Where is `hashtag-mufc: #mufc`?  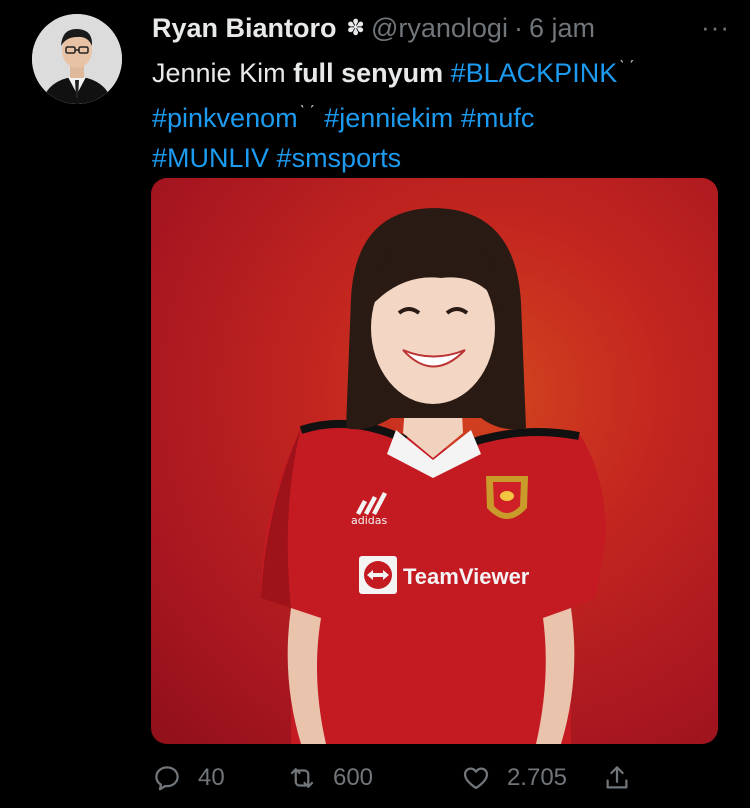
hashtag-mufc: #mufc is located at coordinates (498, 118).